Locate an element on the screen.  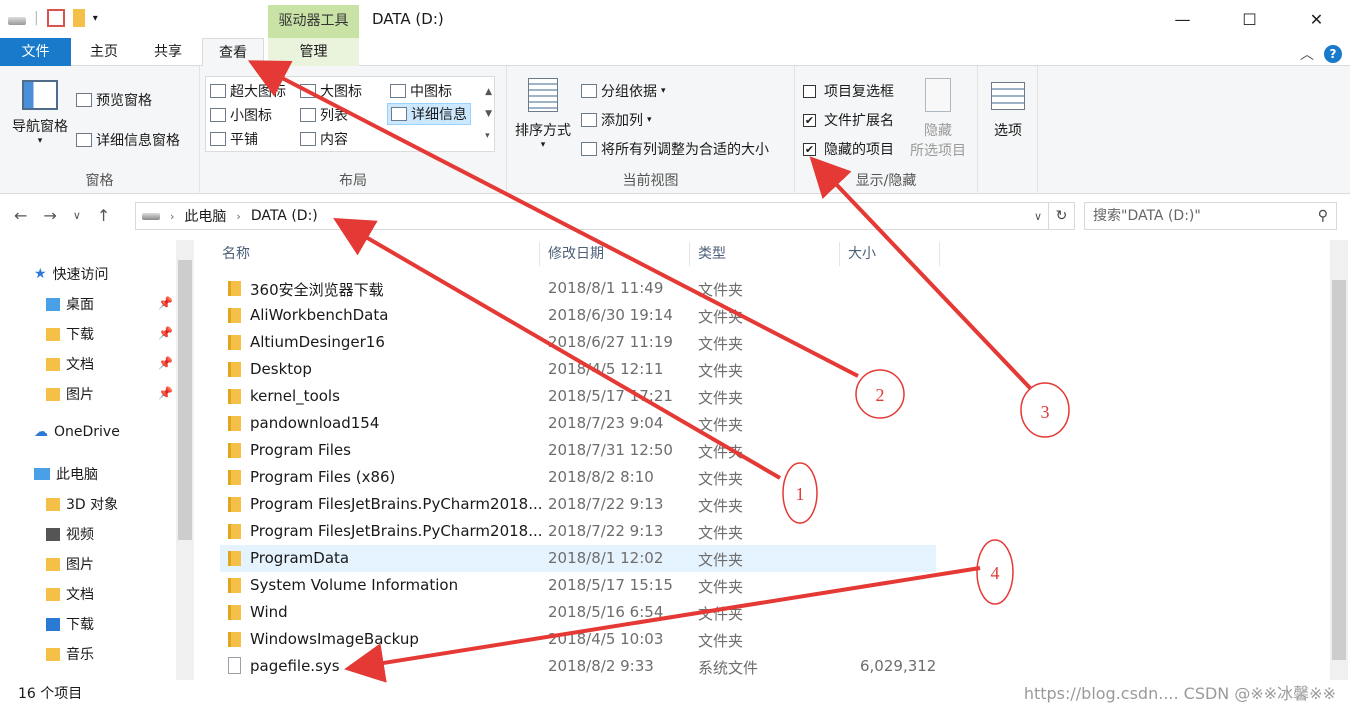
column-header-type: 类型 is located at coordinates (767, 254).